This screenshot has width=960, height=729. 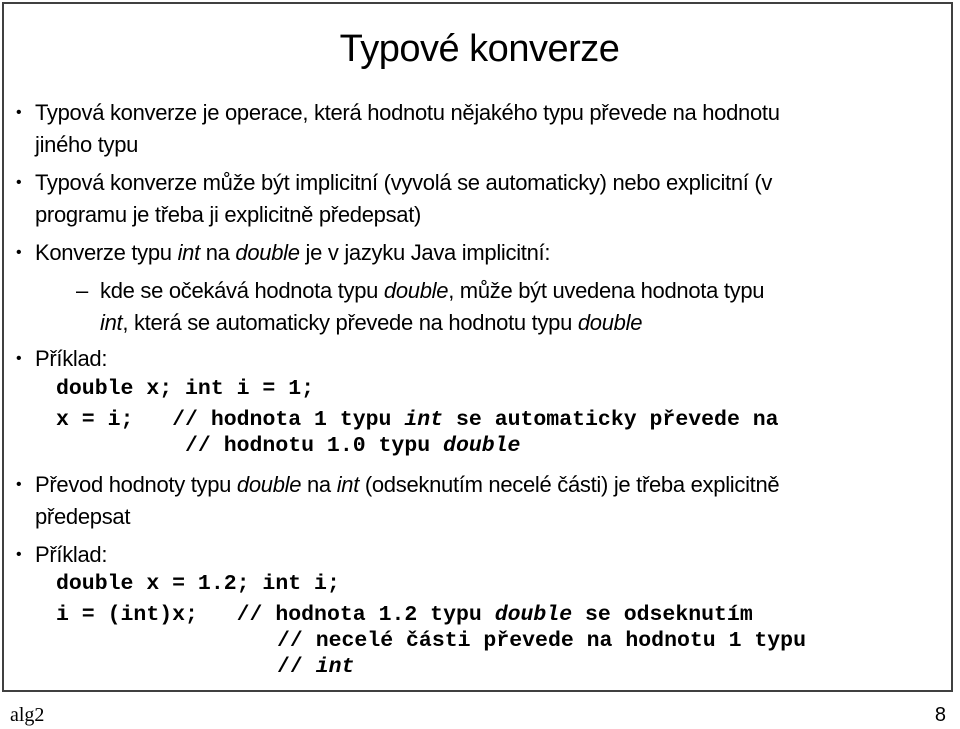 I want to click on text: Konverze typu, so click(x=106, y=252).